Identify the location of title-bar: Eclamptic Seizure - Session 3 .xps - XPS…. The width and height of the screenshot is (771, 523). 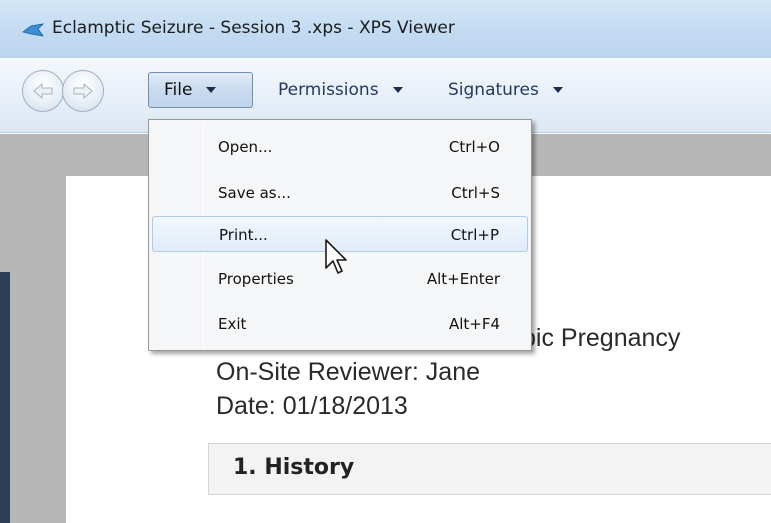
(385, 29).